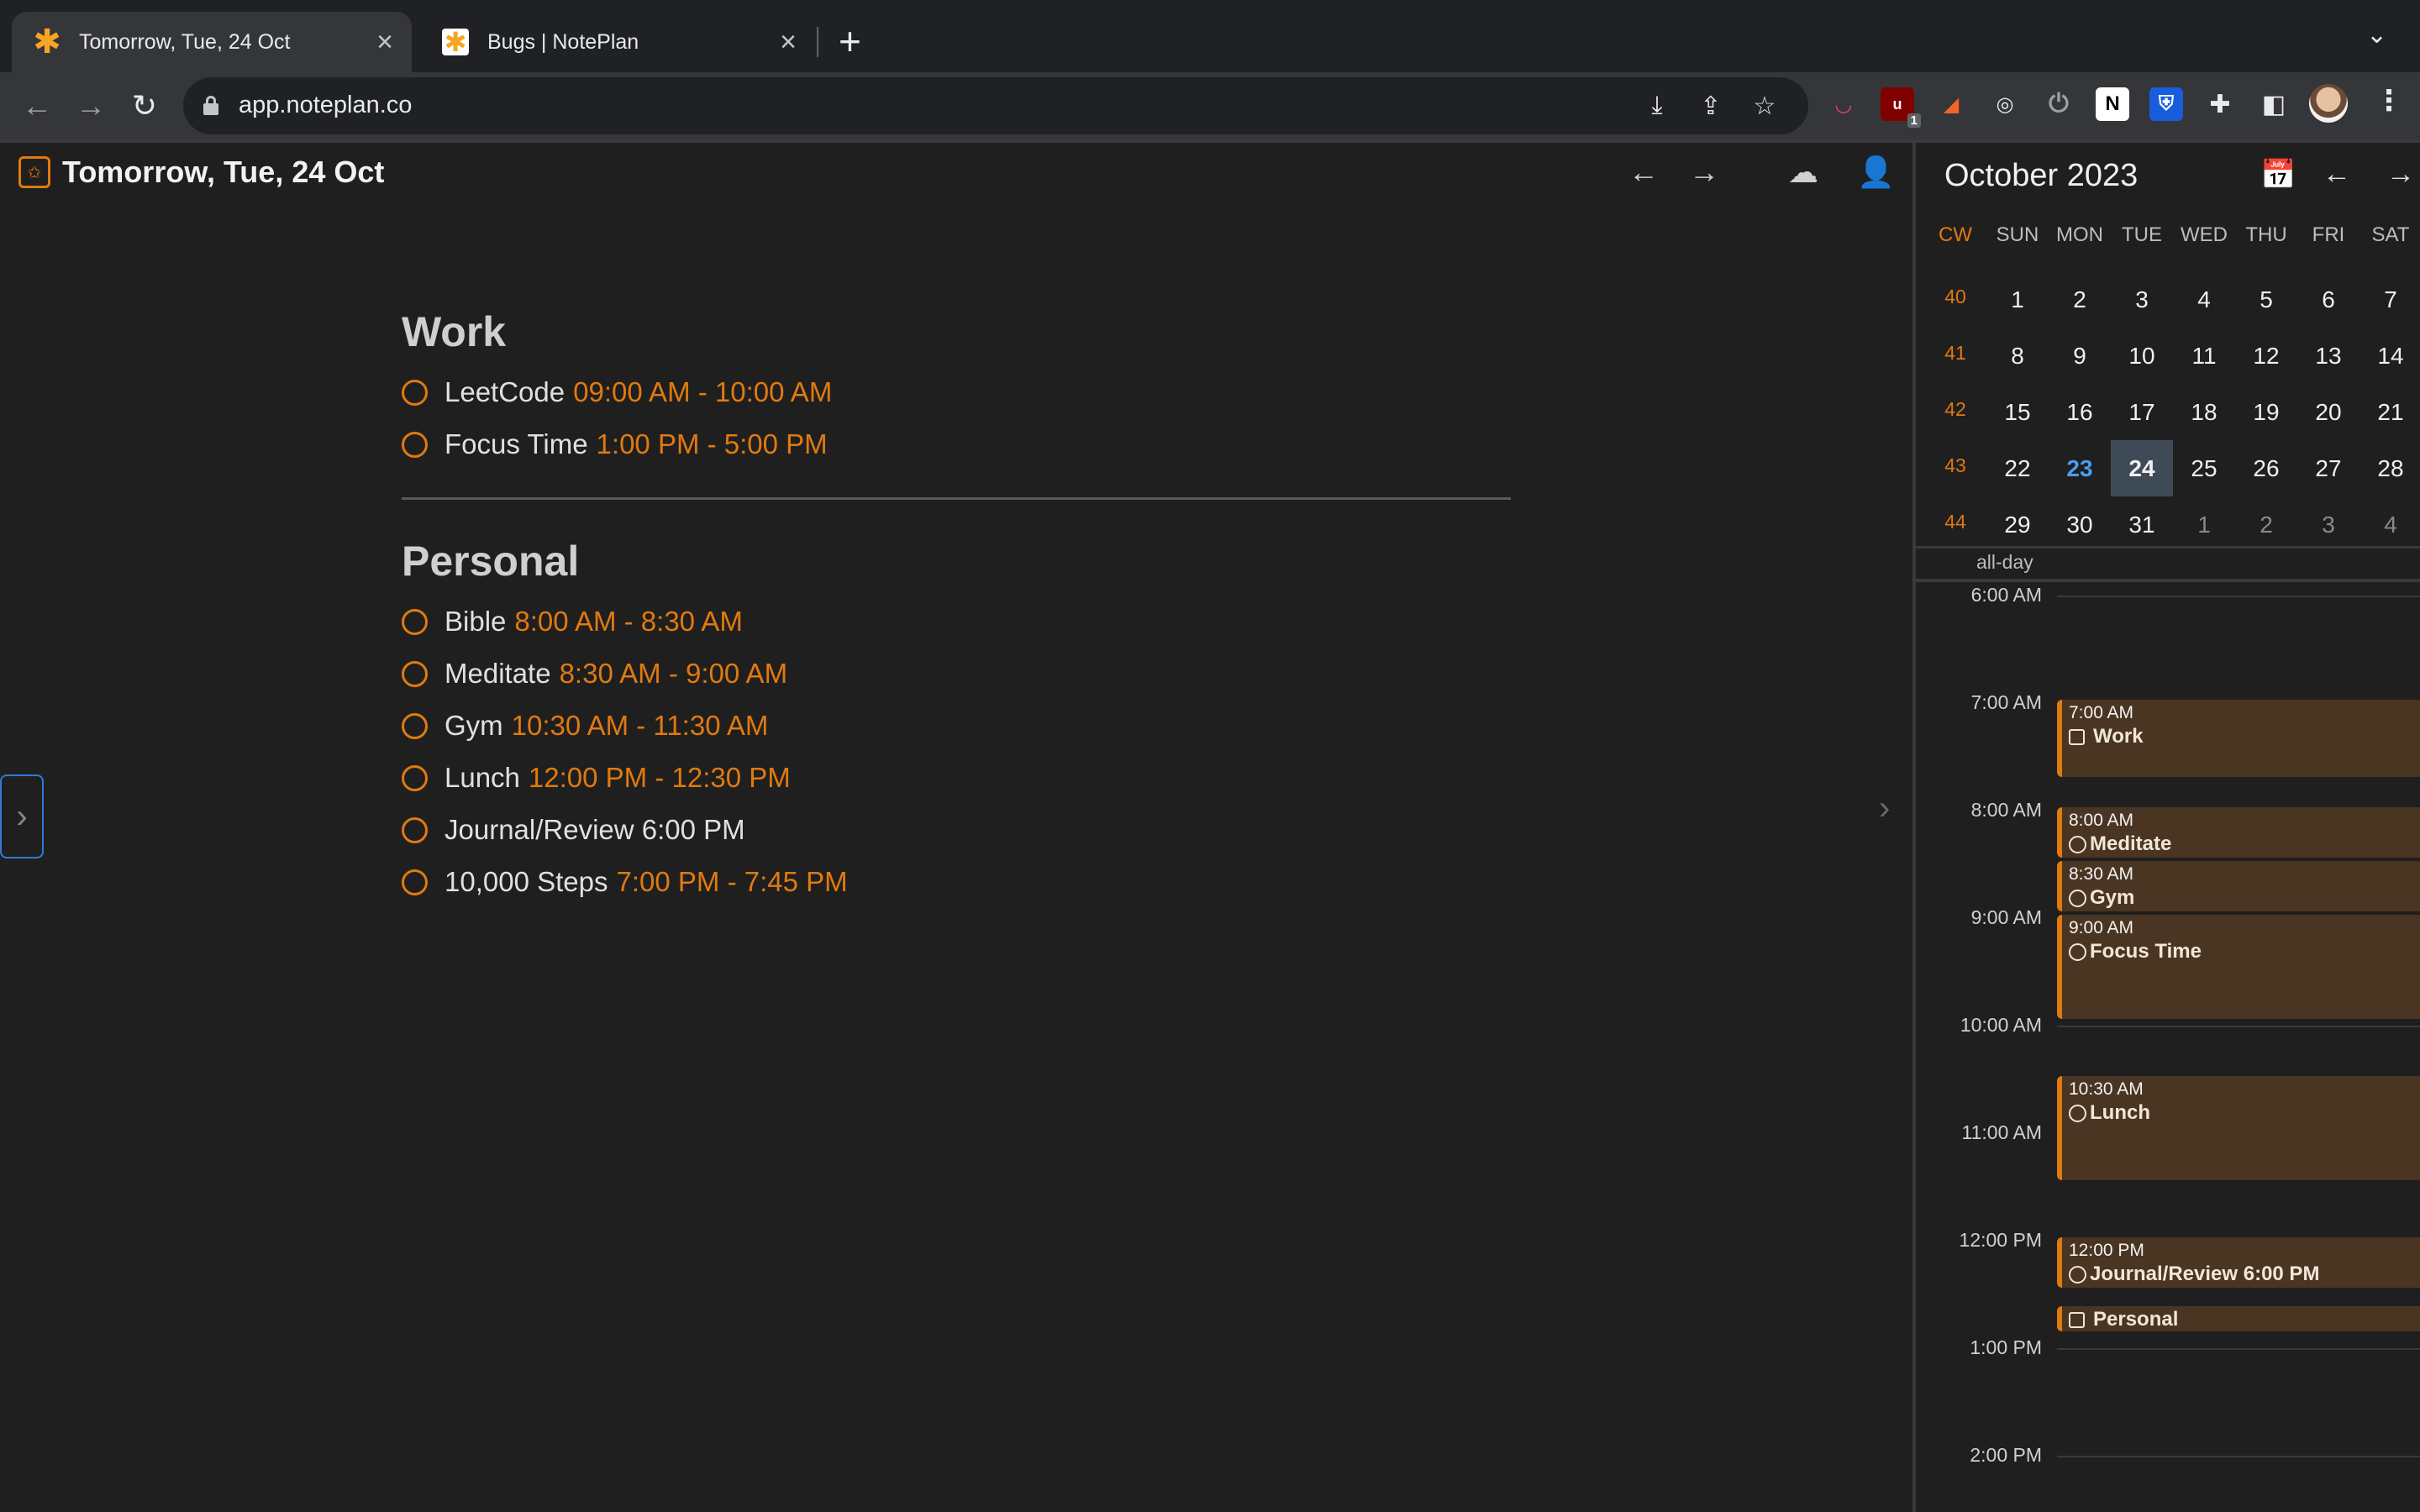 The height and width of the screenshot is (1512, 2420). What do you see at coordinates (1951, 104) in the screenshot?
I see `brave-talk-extension-icon: ◢` at bounding box center [1951, 104].